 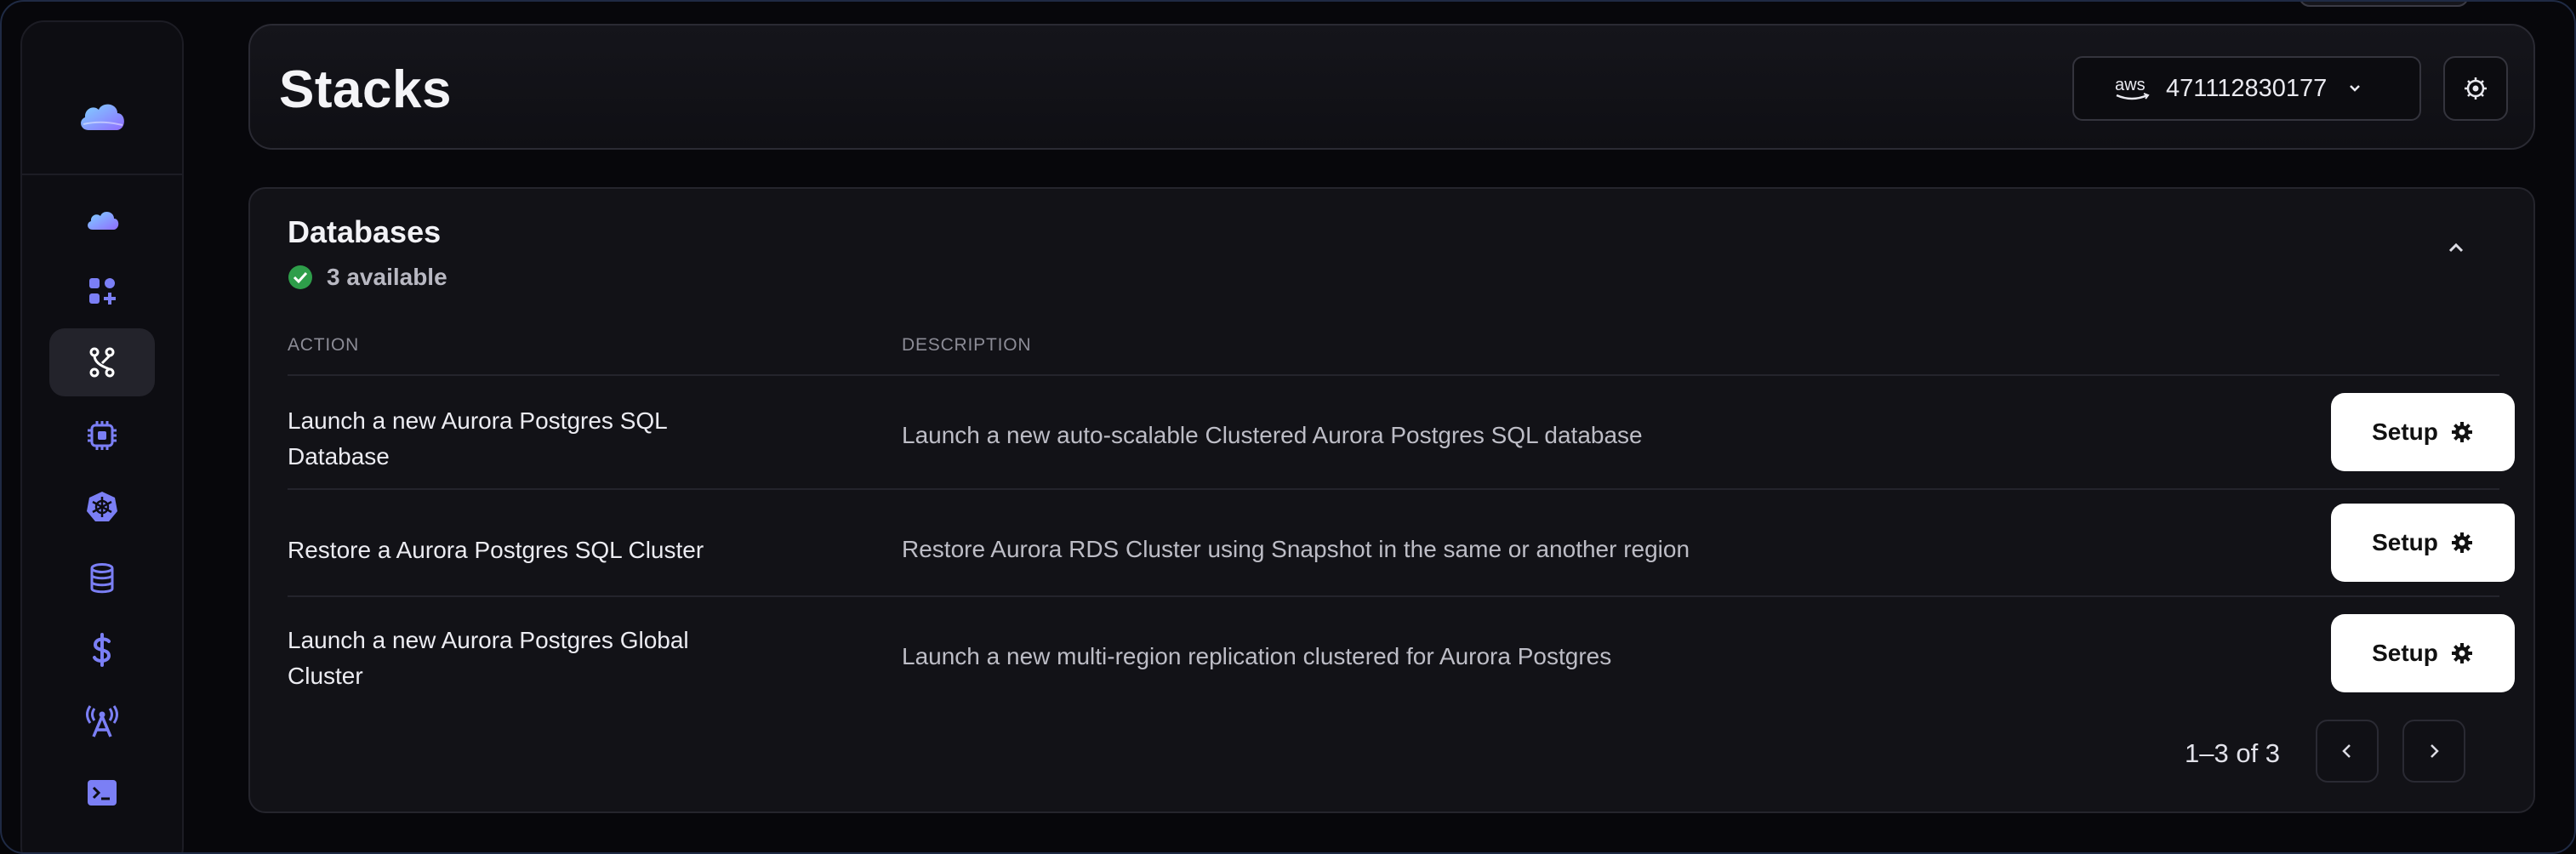 I want to click on account-id: 471112830177, so click(x=2247, y=88).